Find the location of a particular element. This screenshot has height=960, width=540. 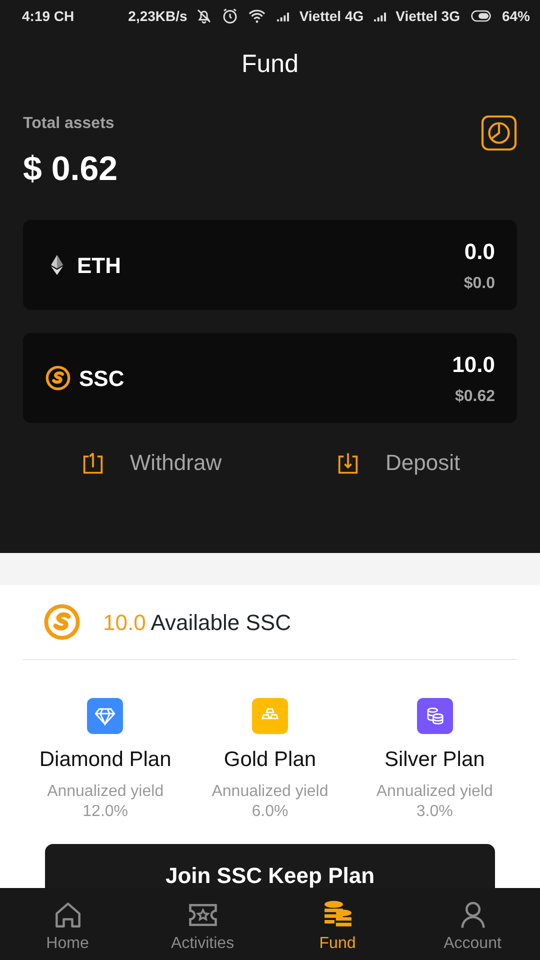

coins-icon is located at coordinates (434, 716).